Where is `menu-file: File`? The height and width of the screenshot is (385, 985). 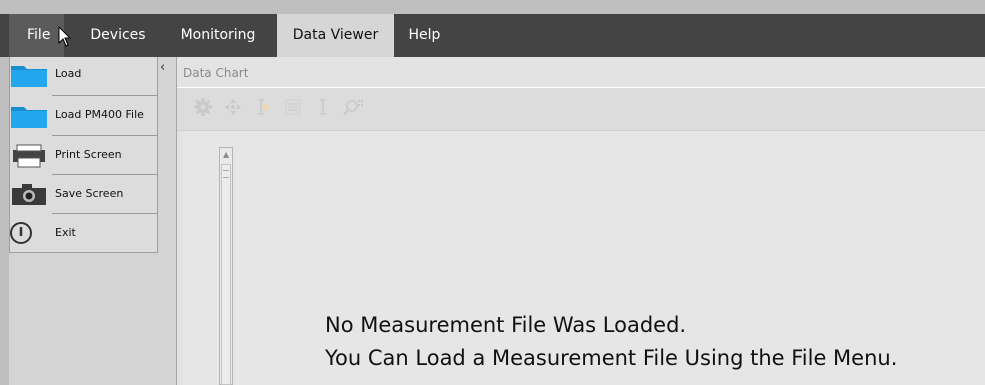
menu-file: File is located at coordinates (36, 35).